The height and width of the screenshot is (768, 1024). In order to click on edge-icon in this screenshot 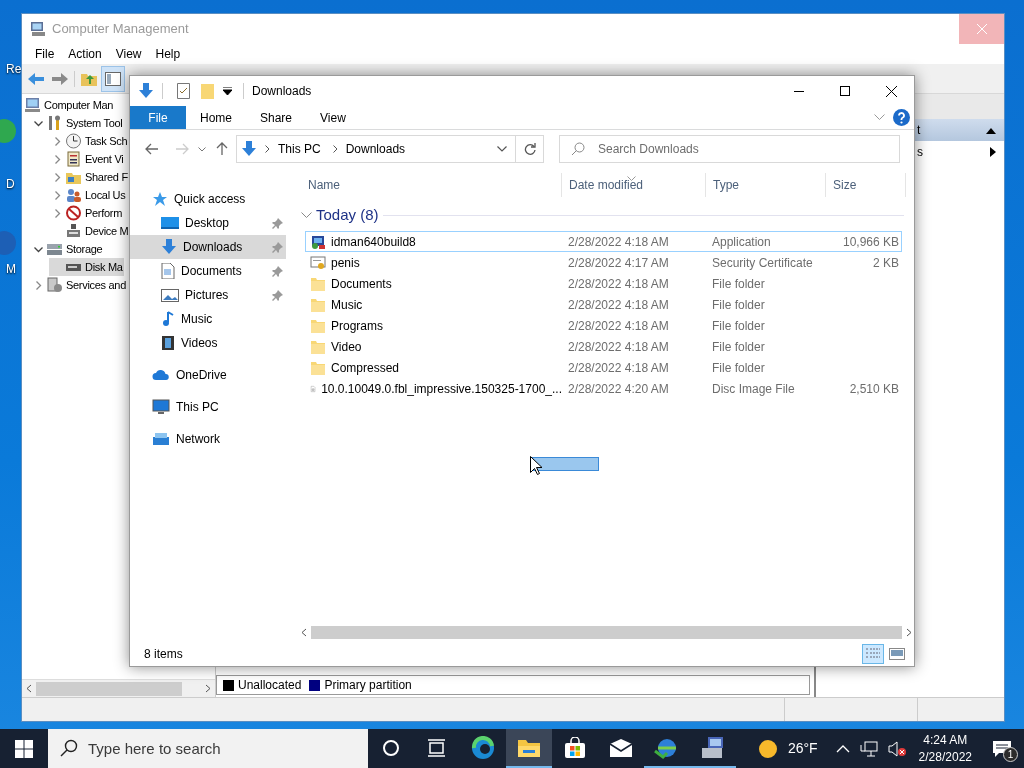, I will do `click(483, 747)`.